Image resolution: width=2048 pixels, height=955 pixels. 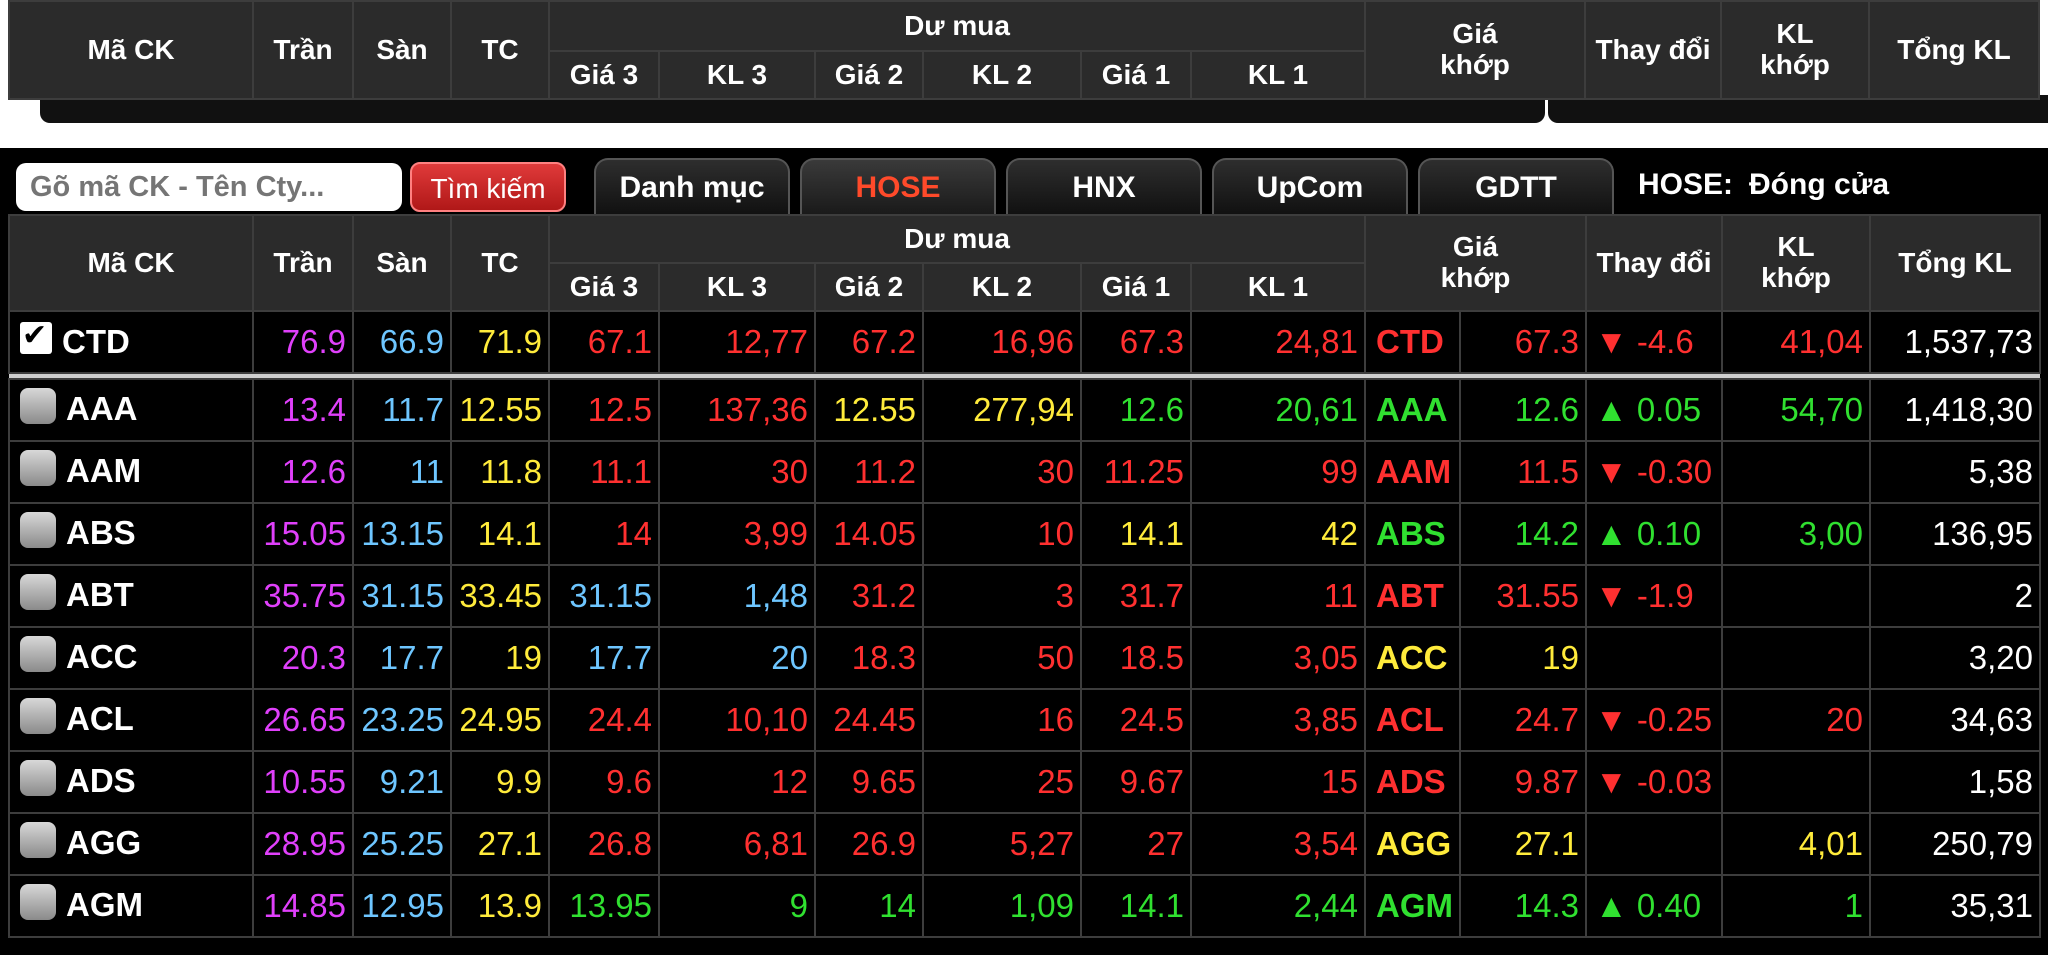 I want to click on cell-bid-vol-2: 30, so click(x=1002, y=472).